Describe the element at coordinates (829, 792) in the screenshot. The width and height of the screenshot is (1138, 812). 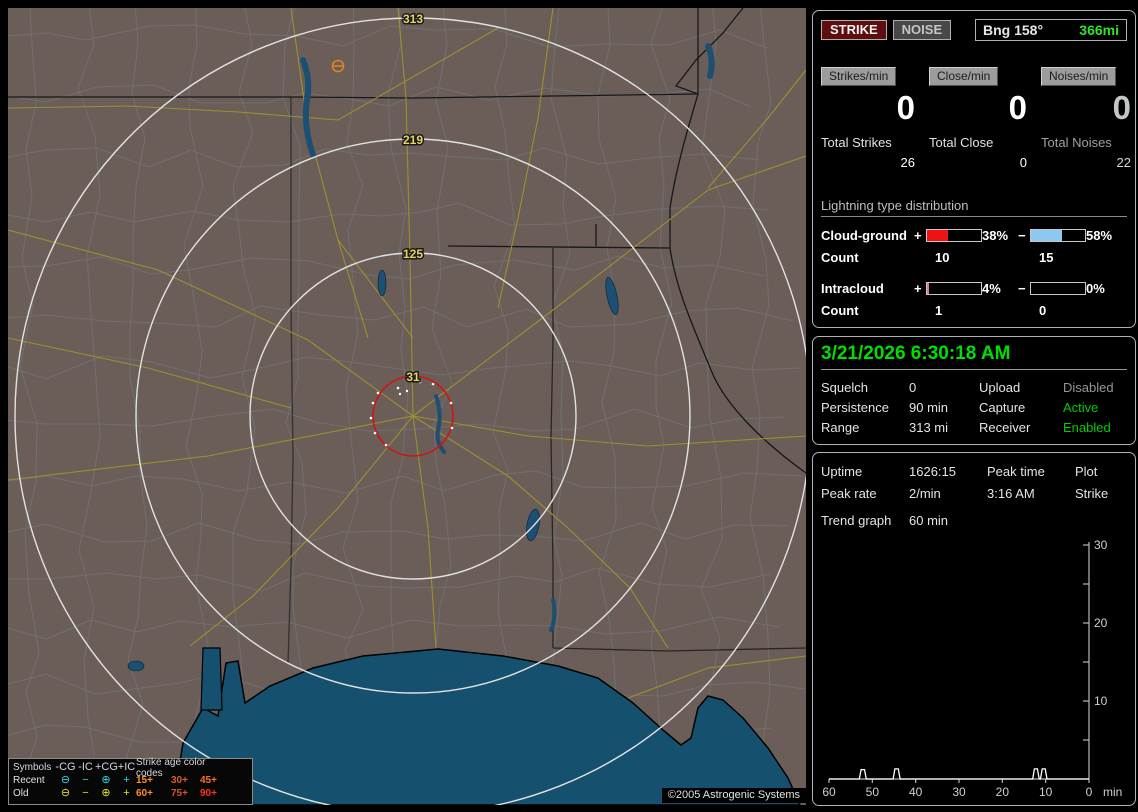
I see `svg-text: 60` at that location.